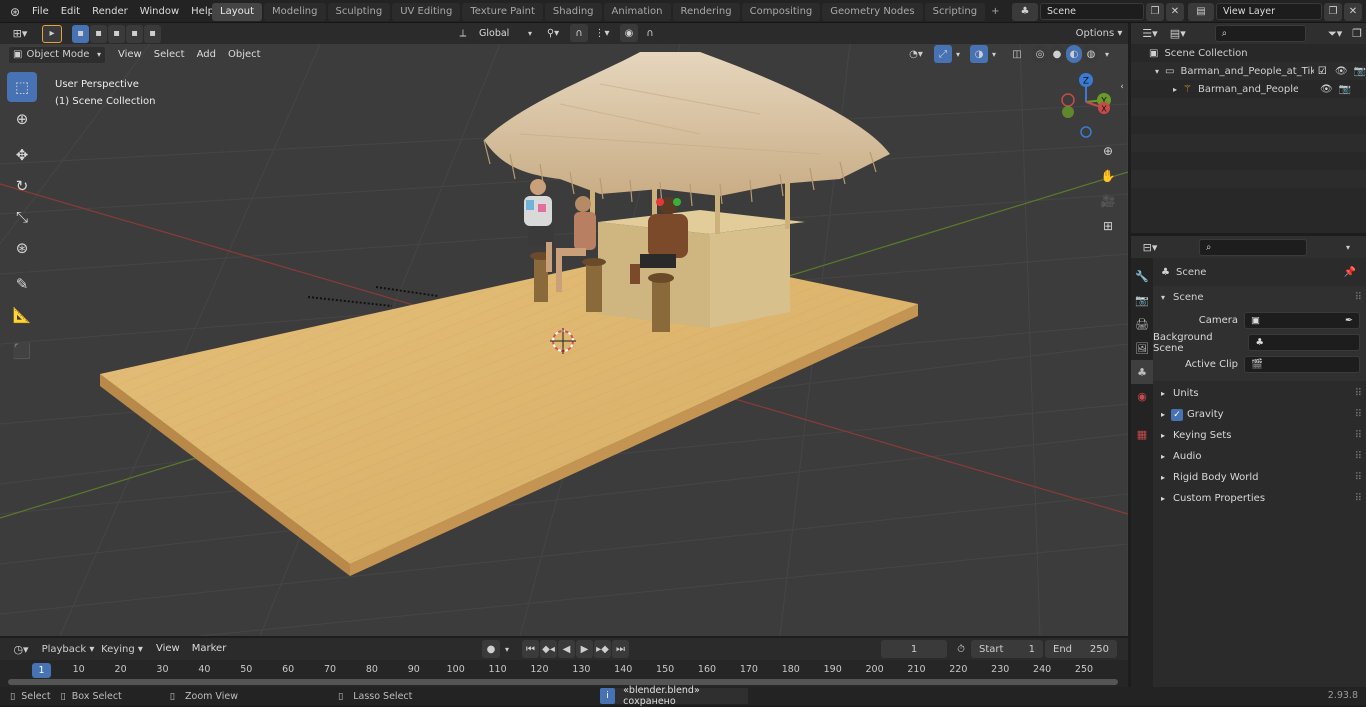  What do you see at coordinates (152, 33) in the screenshot?
I see `select-intersect-icon: ▪` at bounding box center [152, 33].